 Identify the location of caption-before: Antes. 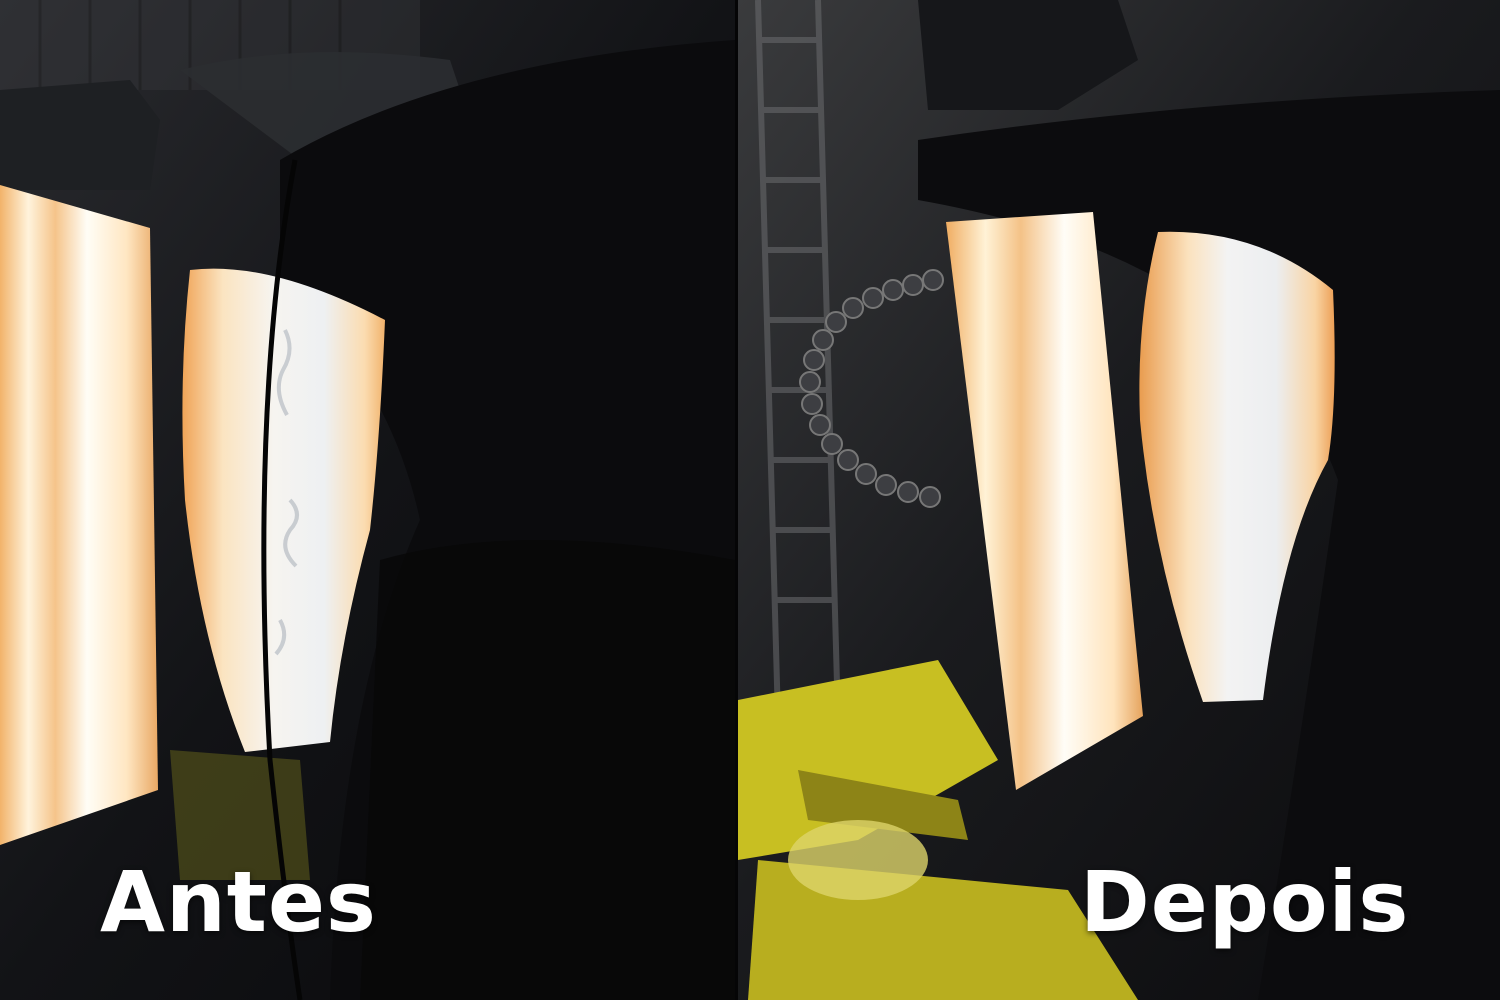
(238, 902).